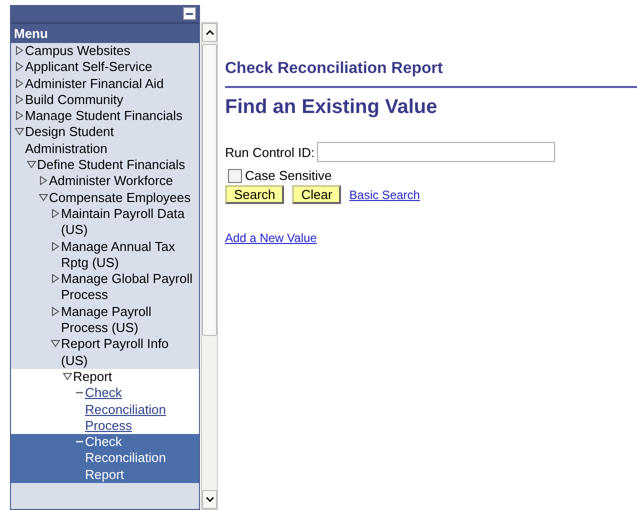  I want to click on selected-menu-item: Check Reconciliation Report, so click(105, 459).